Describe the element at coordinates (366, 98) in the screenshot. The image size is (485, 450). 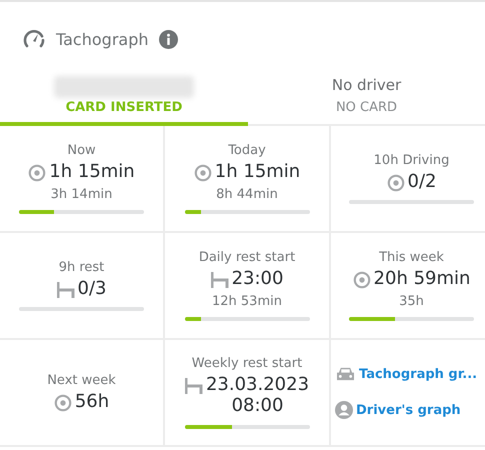
I see `driver-tab: No driver NO CARD` at that location.